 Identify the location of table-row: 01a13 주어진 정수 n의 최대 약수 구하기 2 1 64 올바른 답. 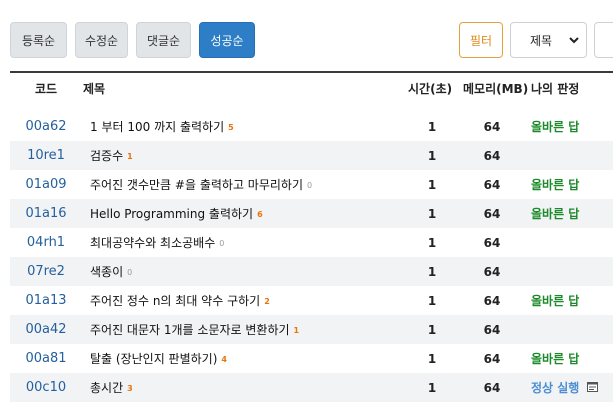
(311, 300).